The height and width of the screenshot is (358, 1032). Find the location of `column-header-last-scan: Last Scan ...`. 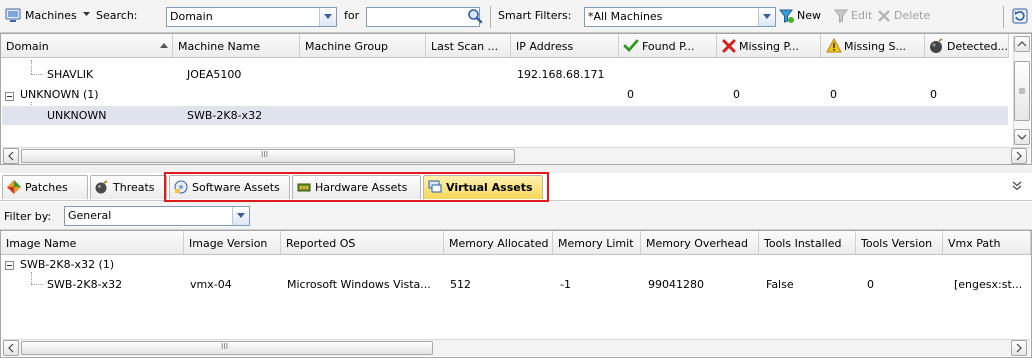

column-header-last-scan: Last Scan ... is located at coordinates (468, 46).